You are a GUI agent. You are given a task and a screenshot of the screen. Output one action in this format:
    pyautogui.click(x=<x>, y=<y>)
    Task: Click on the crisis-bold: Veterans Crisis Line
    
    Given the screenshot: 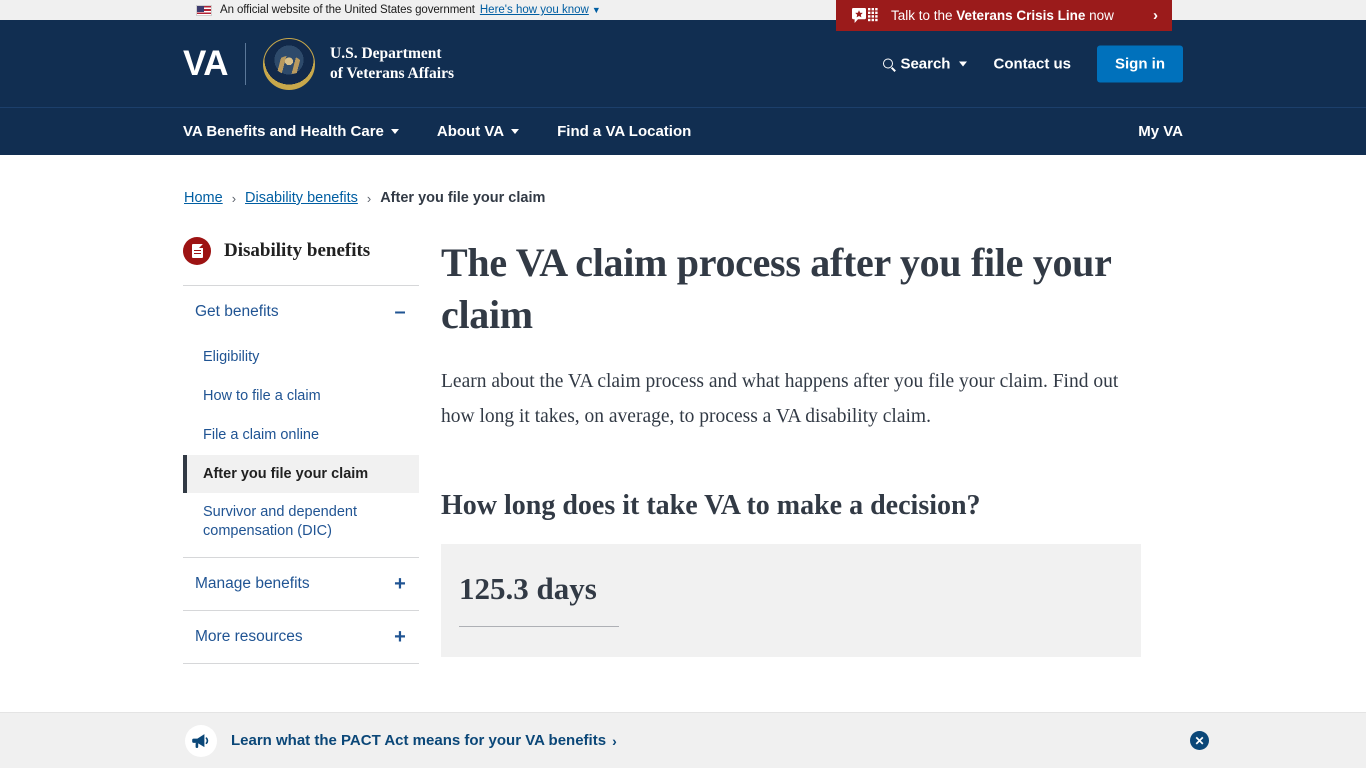 What is the action you would take?
    pyautogui.click(x=1021, y=15)
    